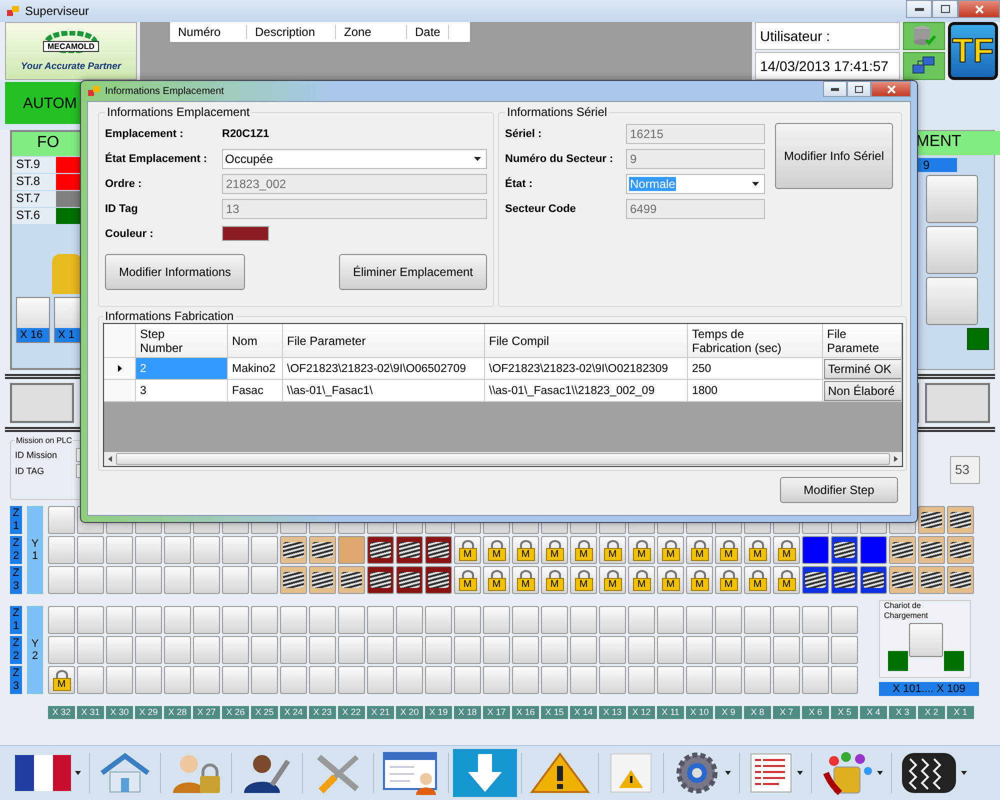  I want to click on down-arrow-icon, so click(485, 773).